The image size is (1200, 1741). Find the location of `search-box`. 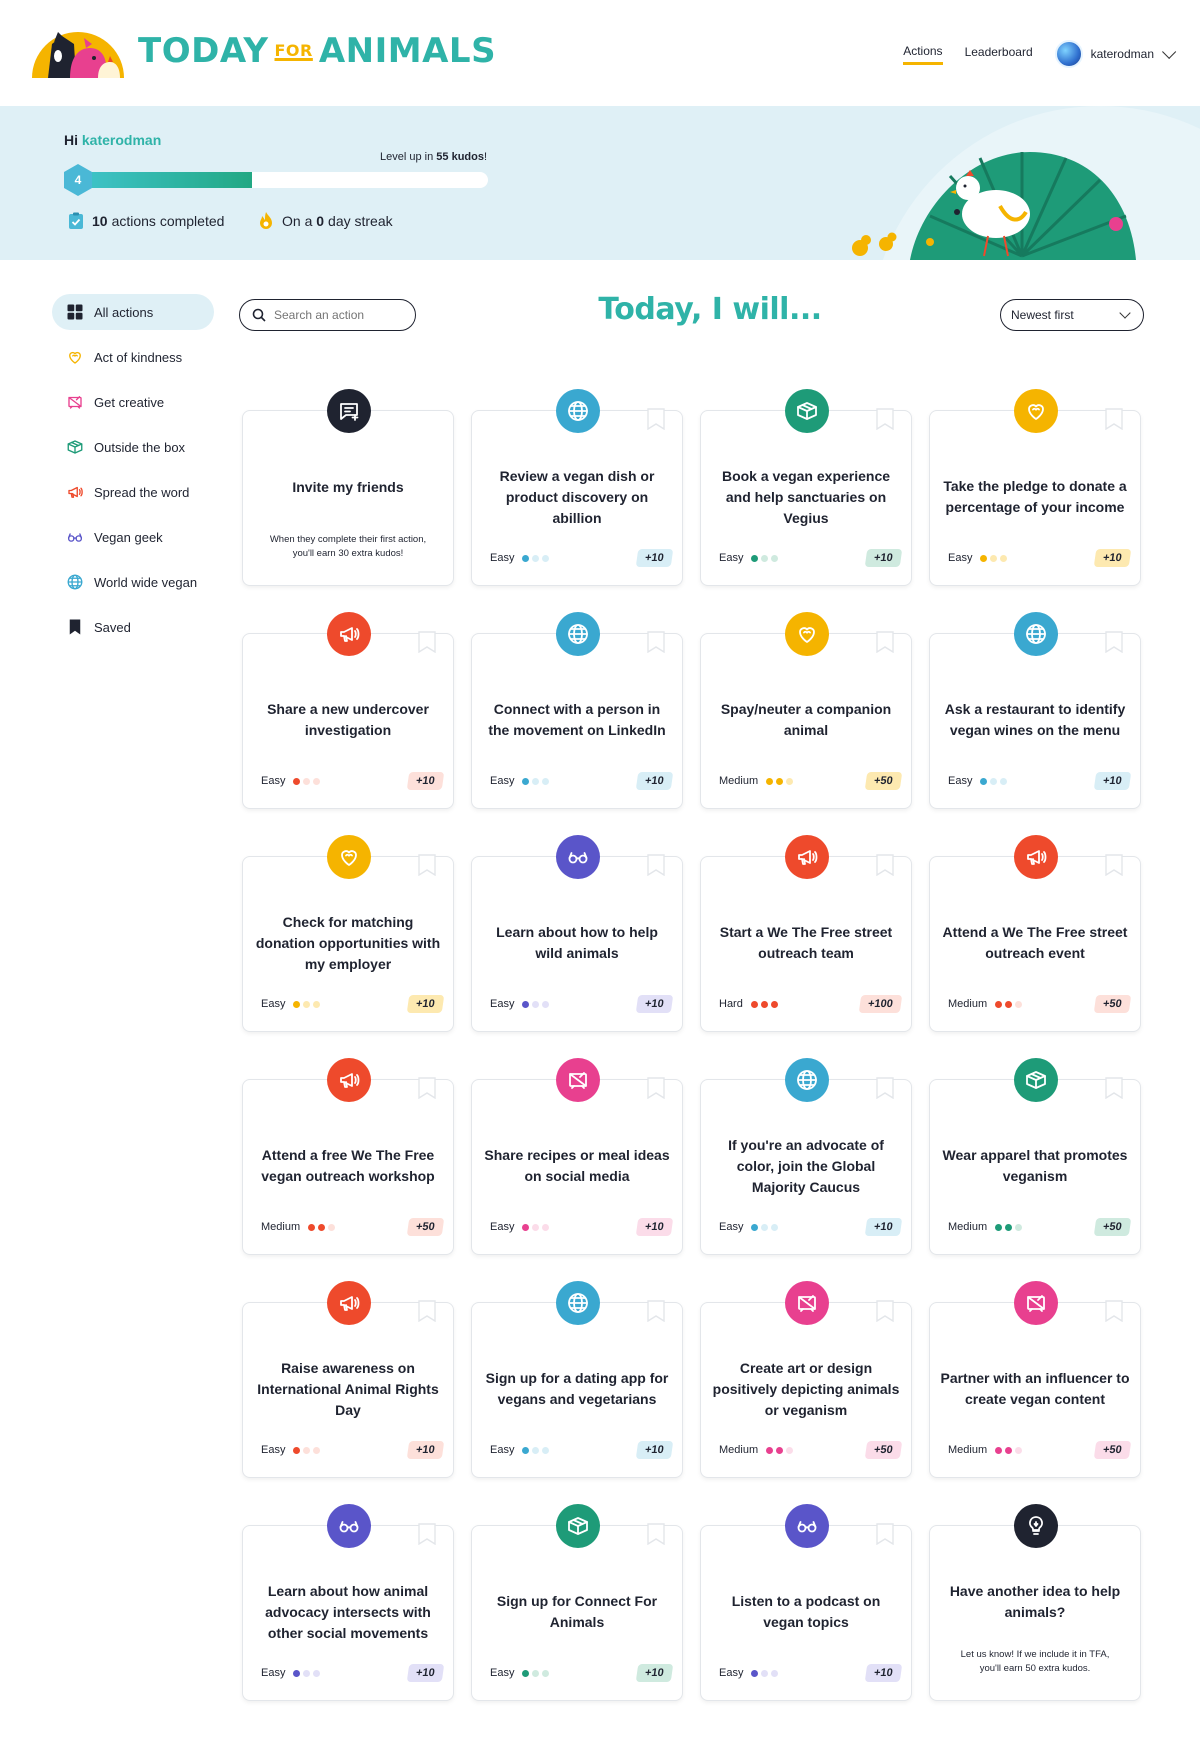

search-box is located at coordinates (327, 315).